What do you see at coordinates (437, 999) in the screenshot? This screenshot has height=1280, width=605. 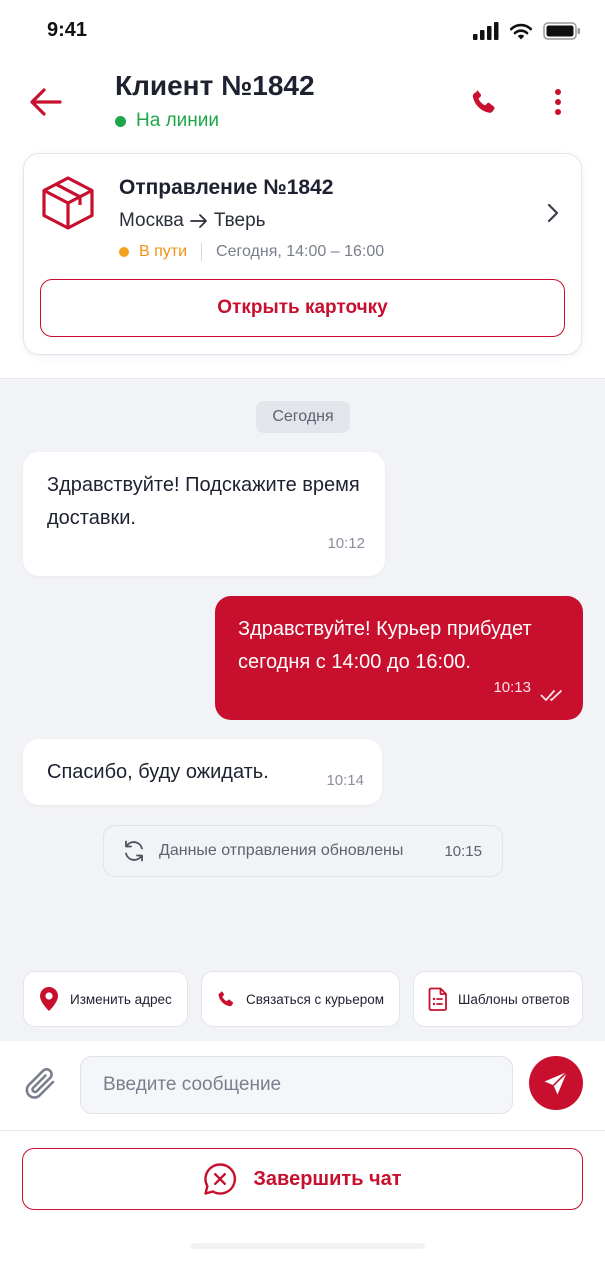 I see `document-list-icon` at bounding box center [437, 999].